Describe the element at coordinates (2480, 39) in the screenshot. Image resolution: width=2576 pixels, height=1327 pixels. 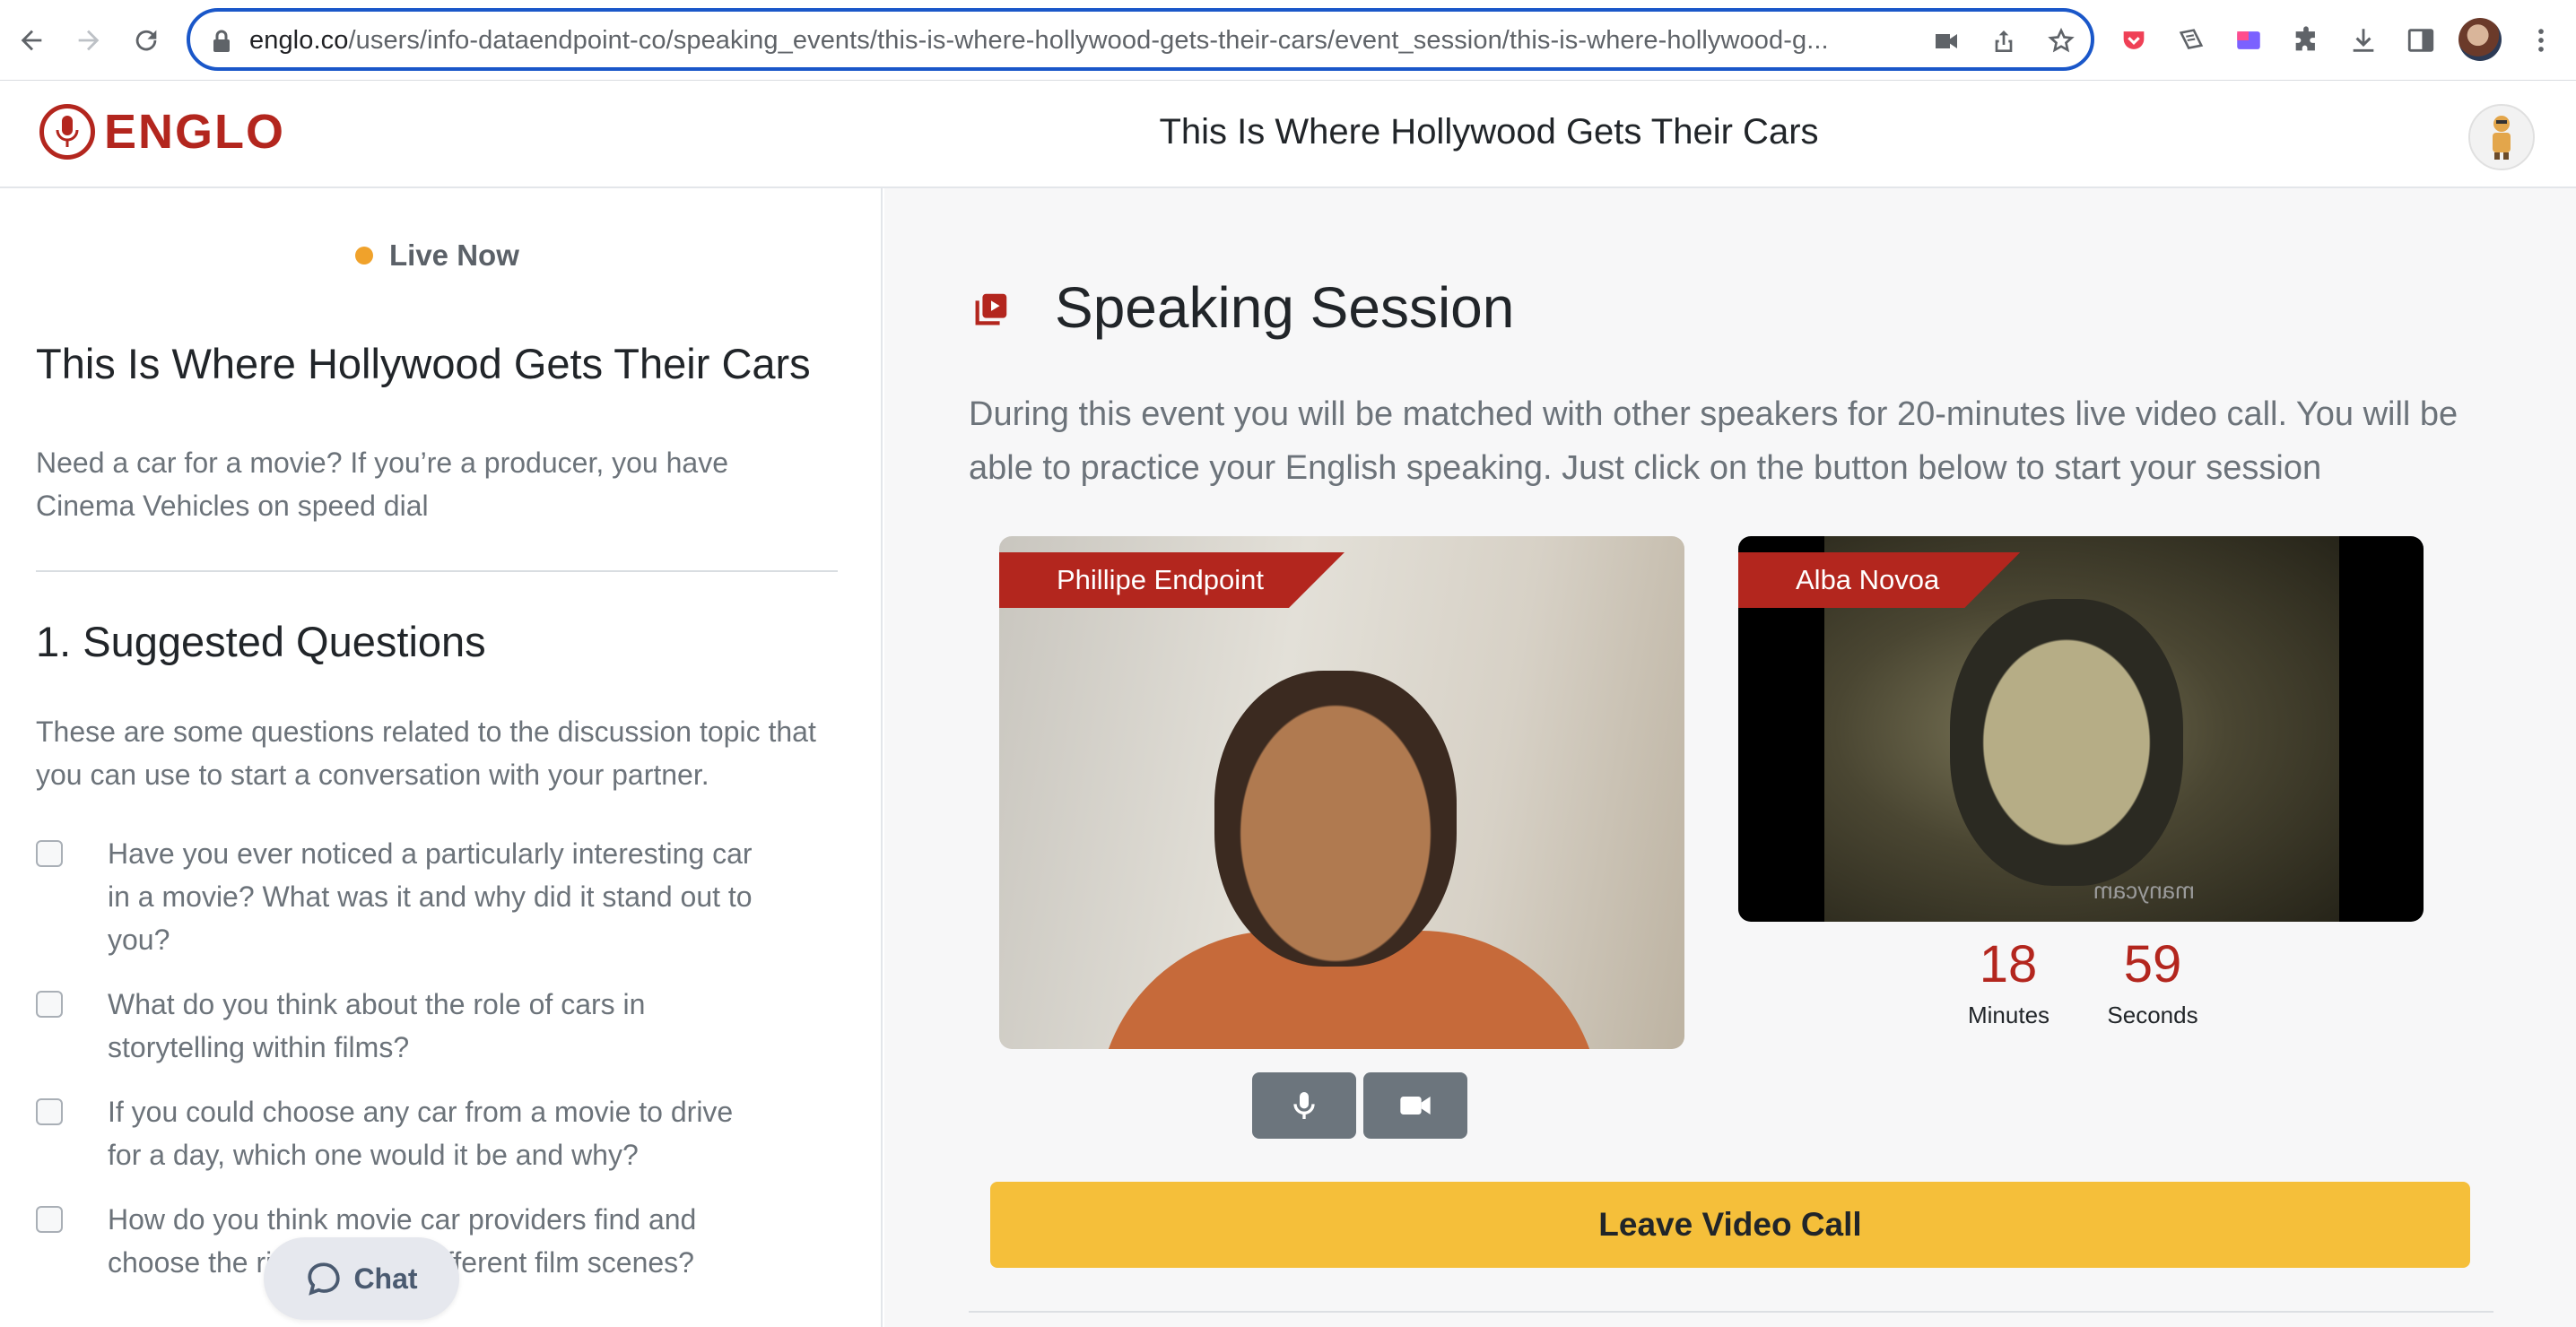
I see `browser-profile-avatar` at that location.